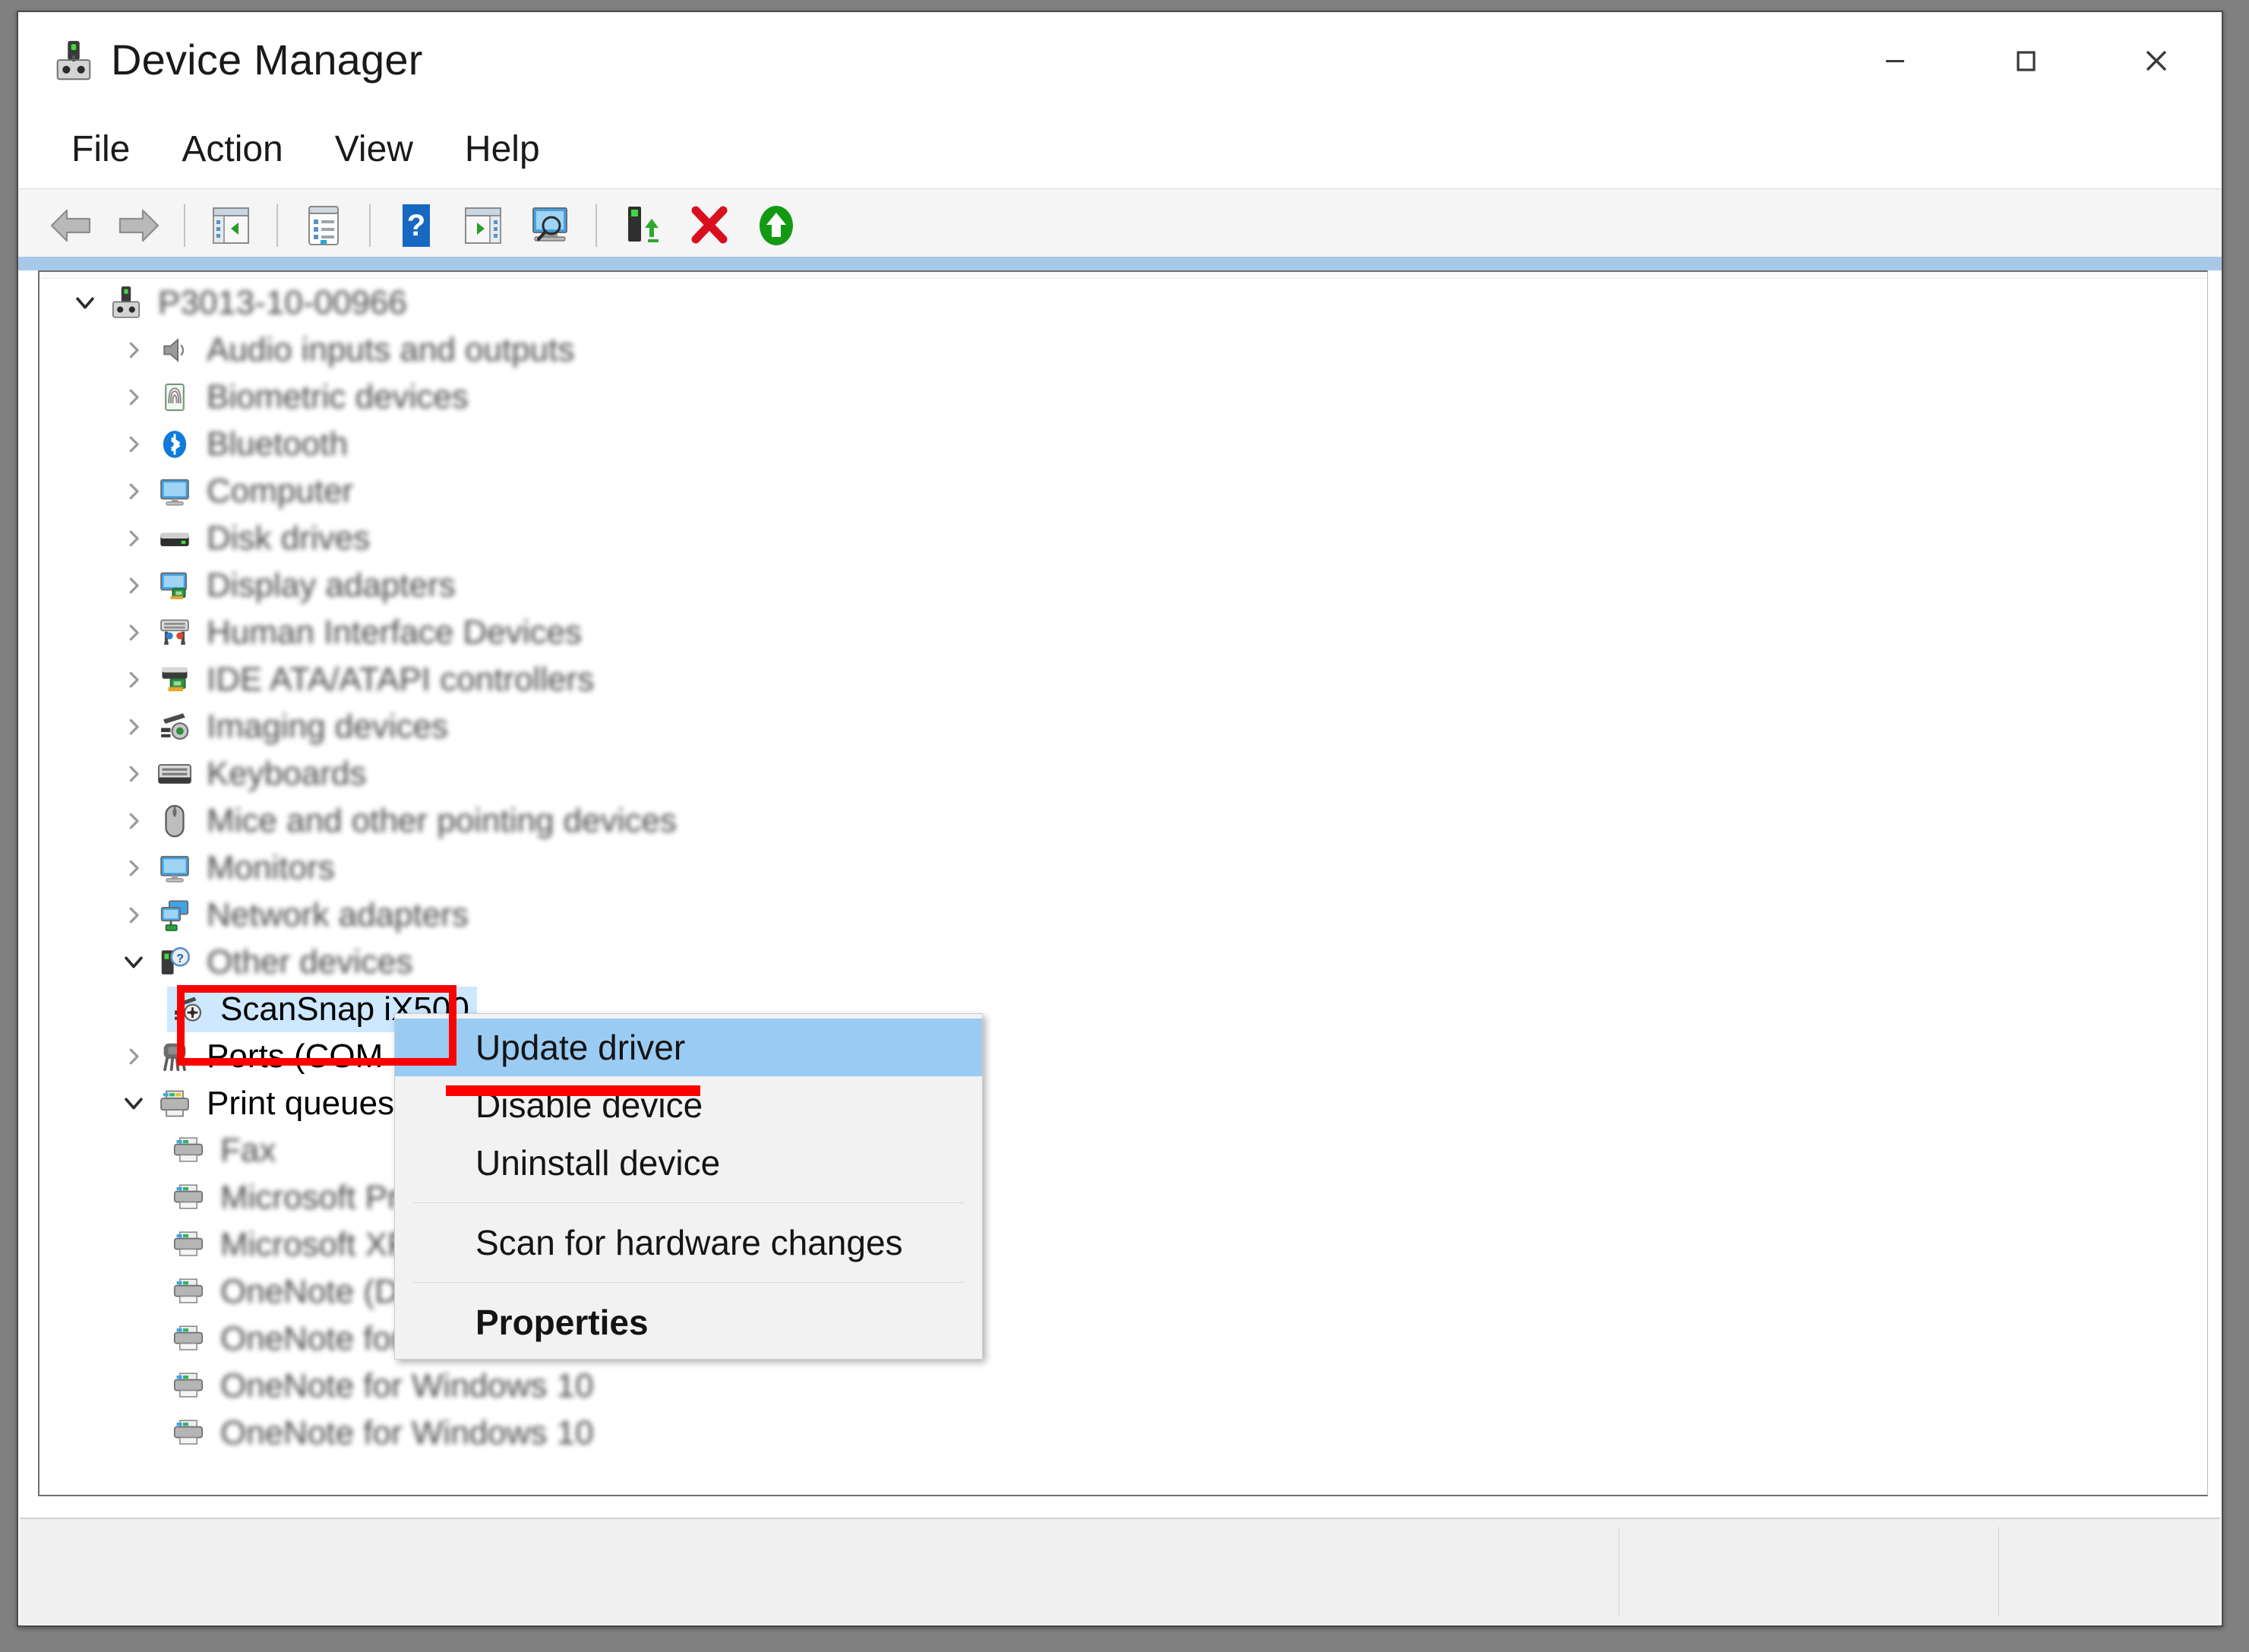  What do you see at coordinates (1998, 1571) in the screenshot?
I see `status-divider` at bounding box center [1998, 1571].